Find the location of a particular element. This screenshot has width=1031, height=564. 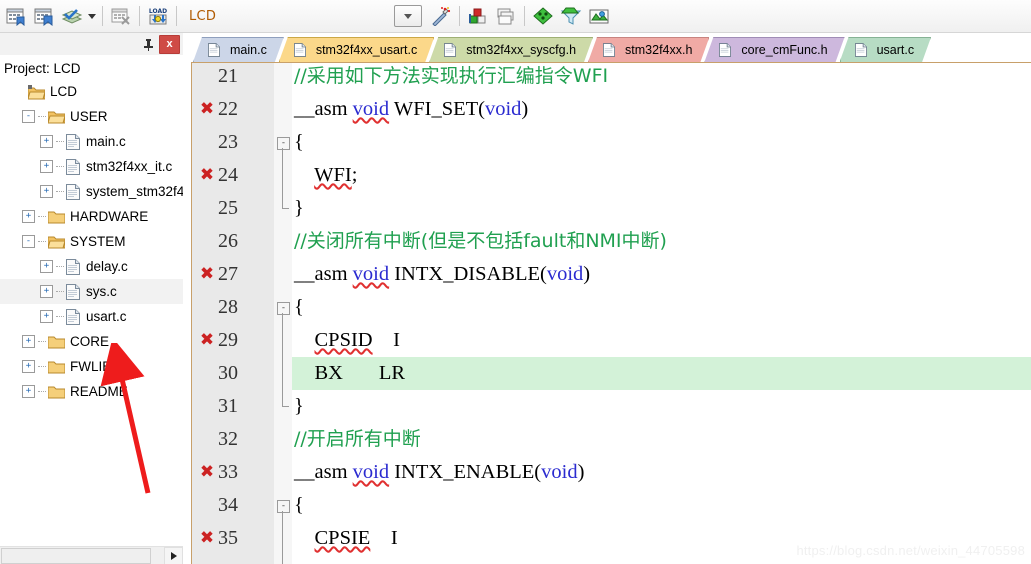

manage-components-icon is located at coordinates (478, 16).